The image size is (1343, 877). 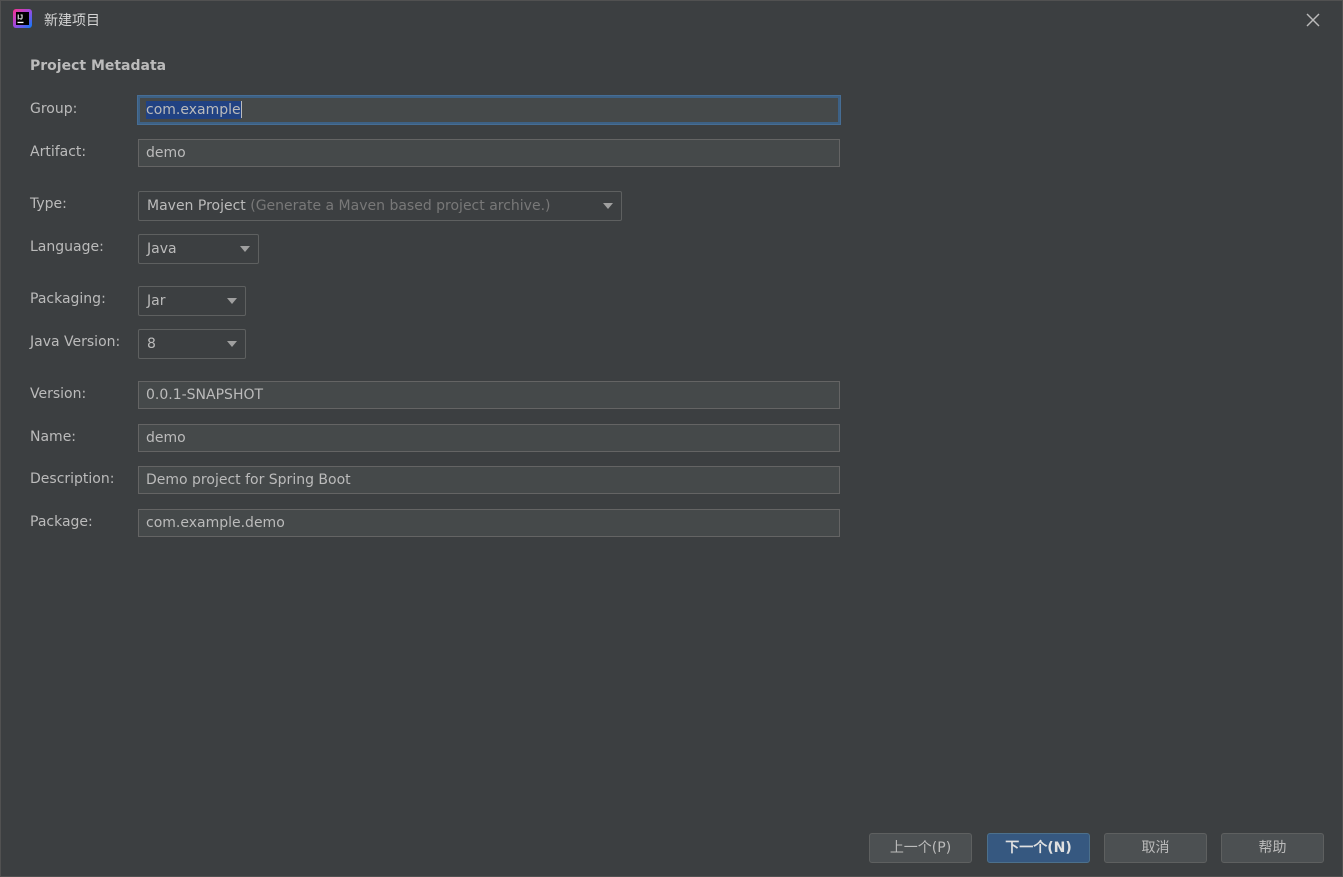 What do you see at coordinates (1313, 20) in the screenshot?
I see `close-icon` at bounding box center [1313, 20].